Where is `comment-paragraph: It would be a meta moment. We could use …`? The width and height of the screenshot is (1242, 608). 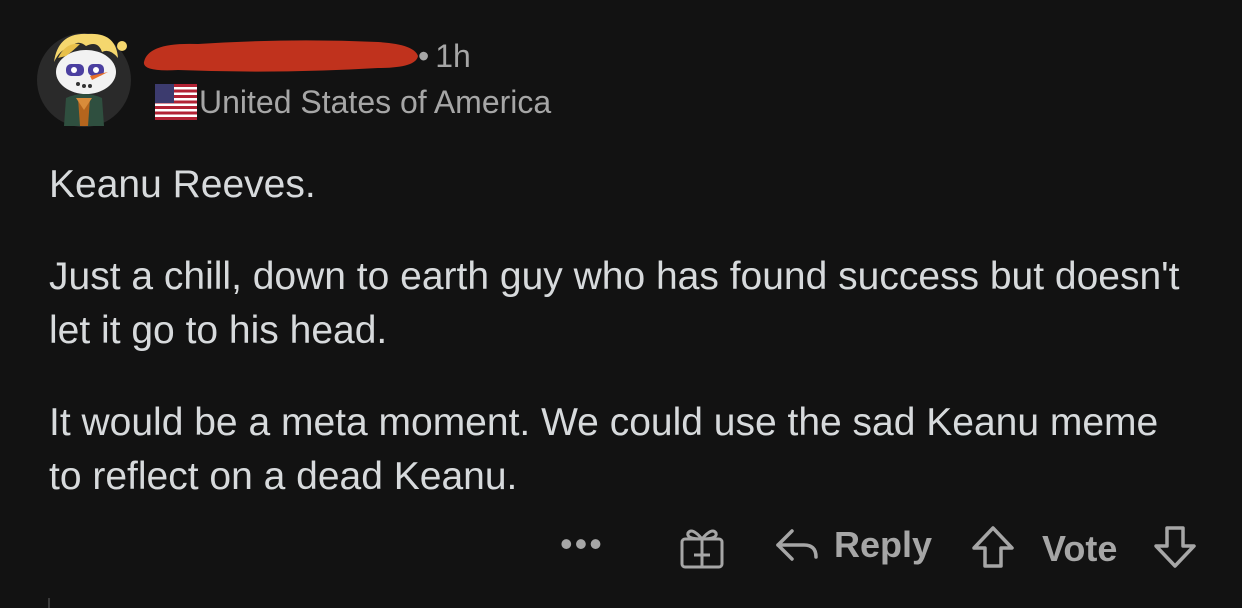
comment-paragraph: It would be a meta moment. We could use … is located at coordinates (604, 449).